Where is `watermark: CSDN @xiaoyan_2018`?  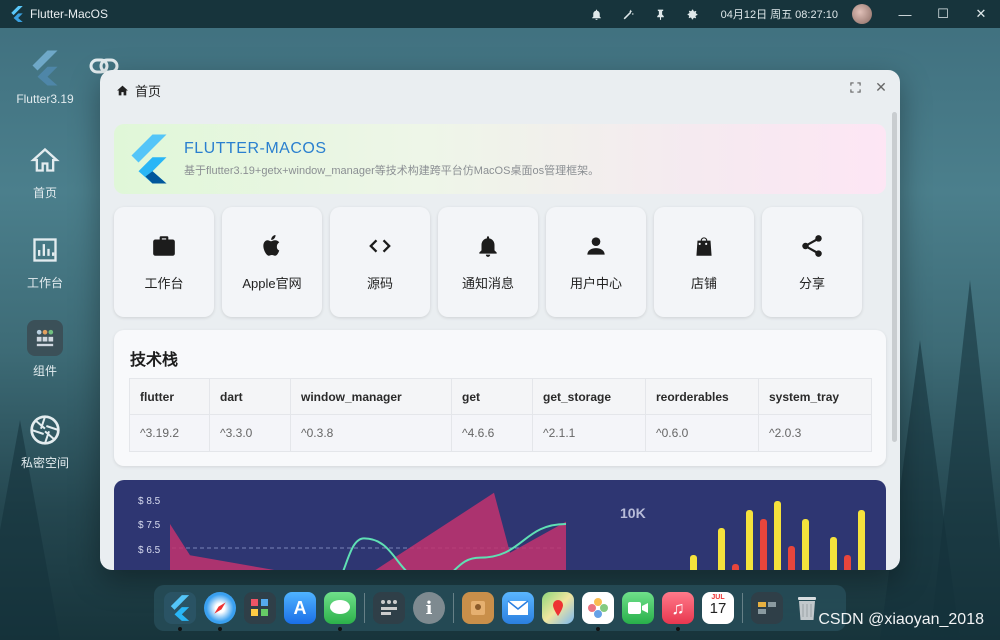
watermark: CSDN @xiaoyan_2018 is located at coordinates (901, 619).